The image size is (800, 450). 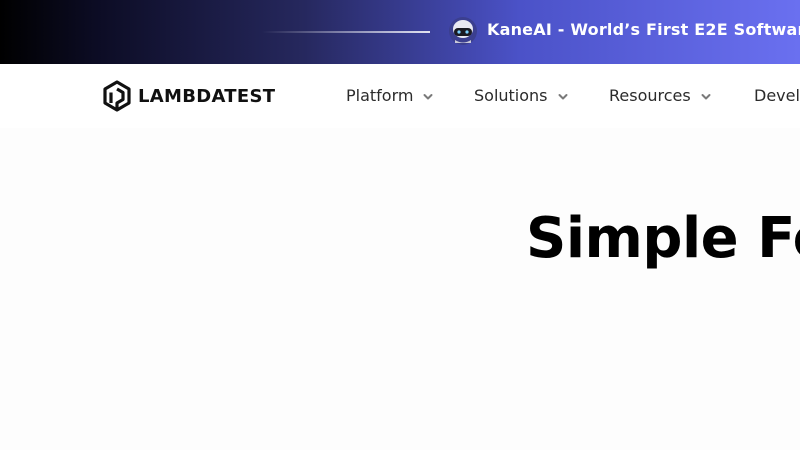 I want to click on nav-platform: Platform, so click(x=389, y=95).